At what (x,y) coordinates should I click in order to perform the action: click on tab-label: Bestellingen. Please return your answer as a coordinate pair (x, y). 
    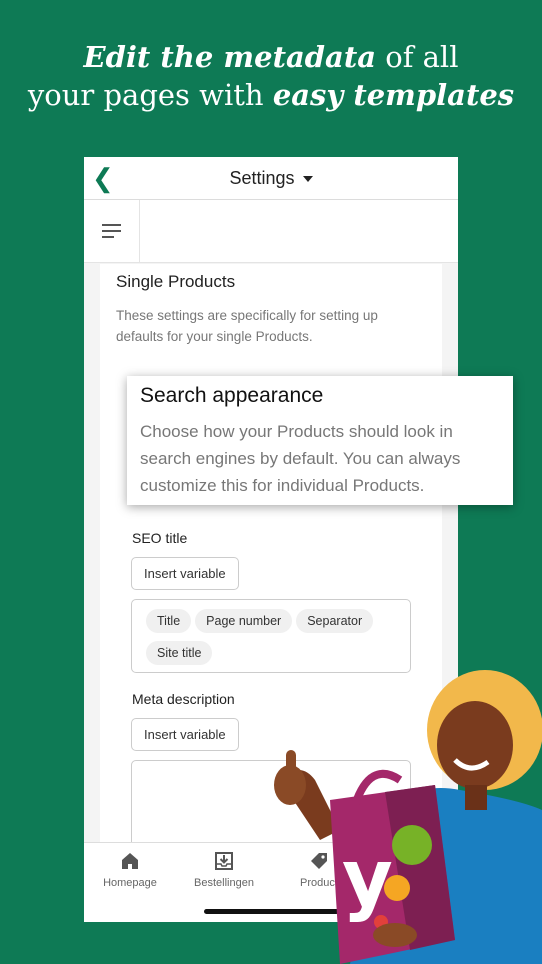
    Looking at the image, I should click on (224, 883).